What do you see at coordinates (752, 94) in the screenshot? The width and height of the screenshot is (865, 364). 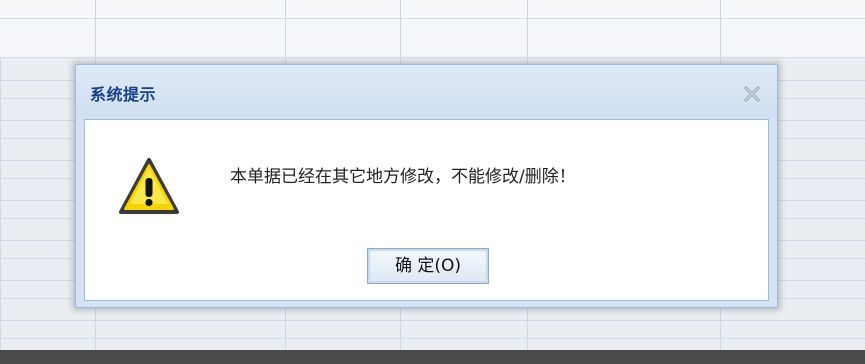 I see `close-icon` at bounding box center [752, 94].